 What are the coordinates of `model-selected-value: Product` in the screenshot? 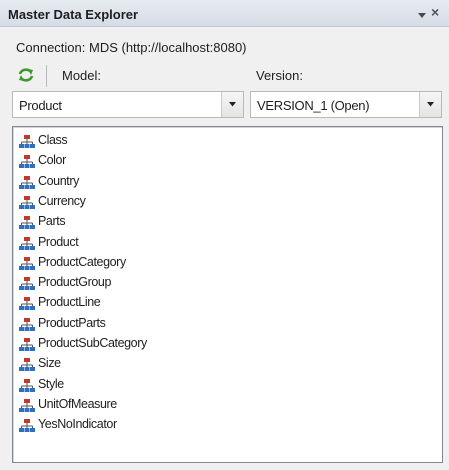 It's located at (40, 105).